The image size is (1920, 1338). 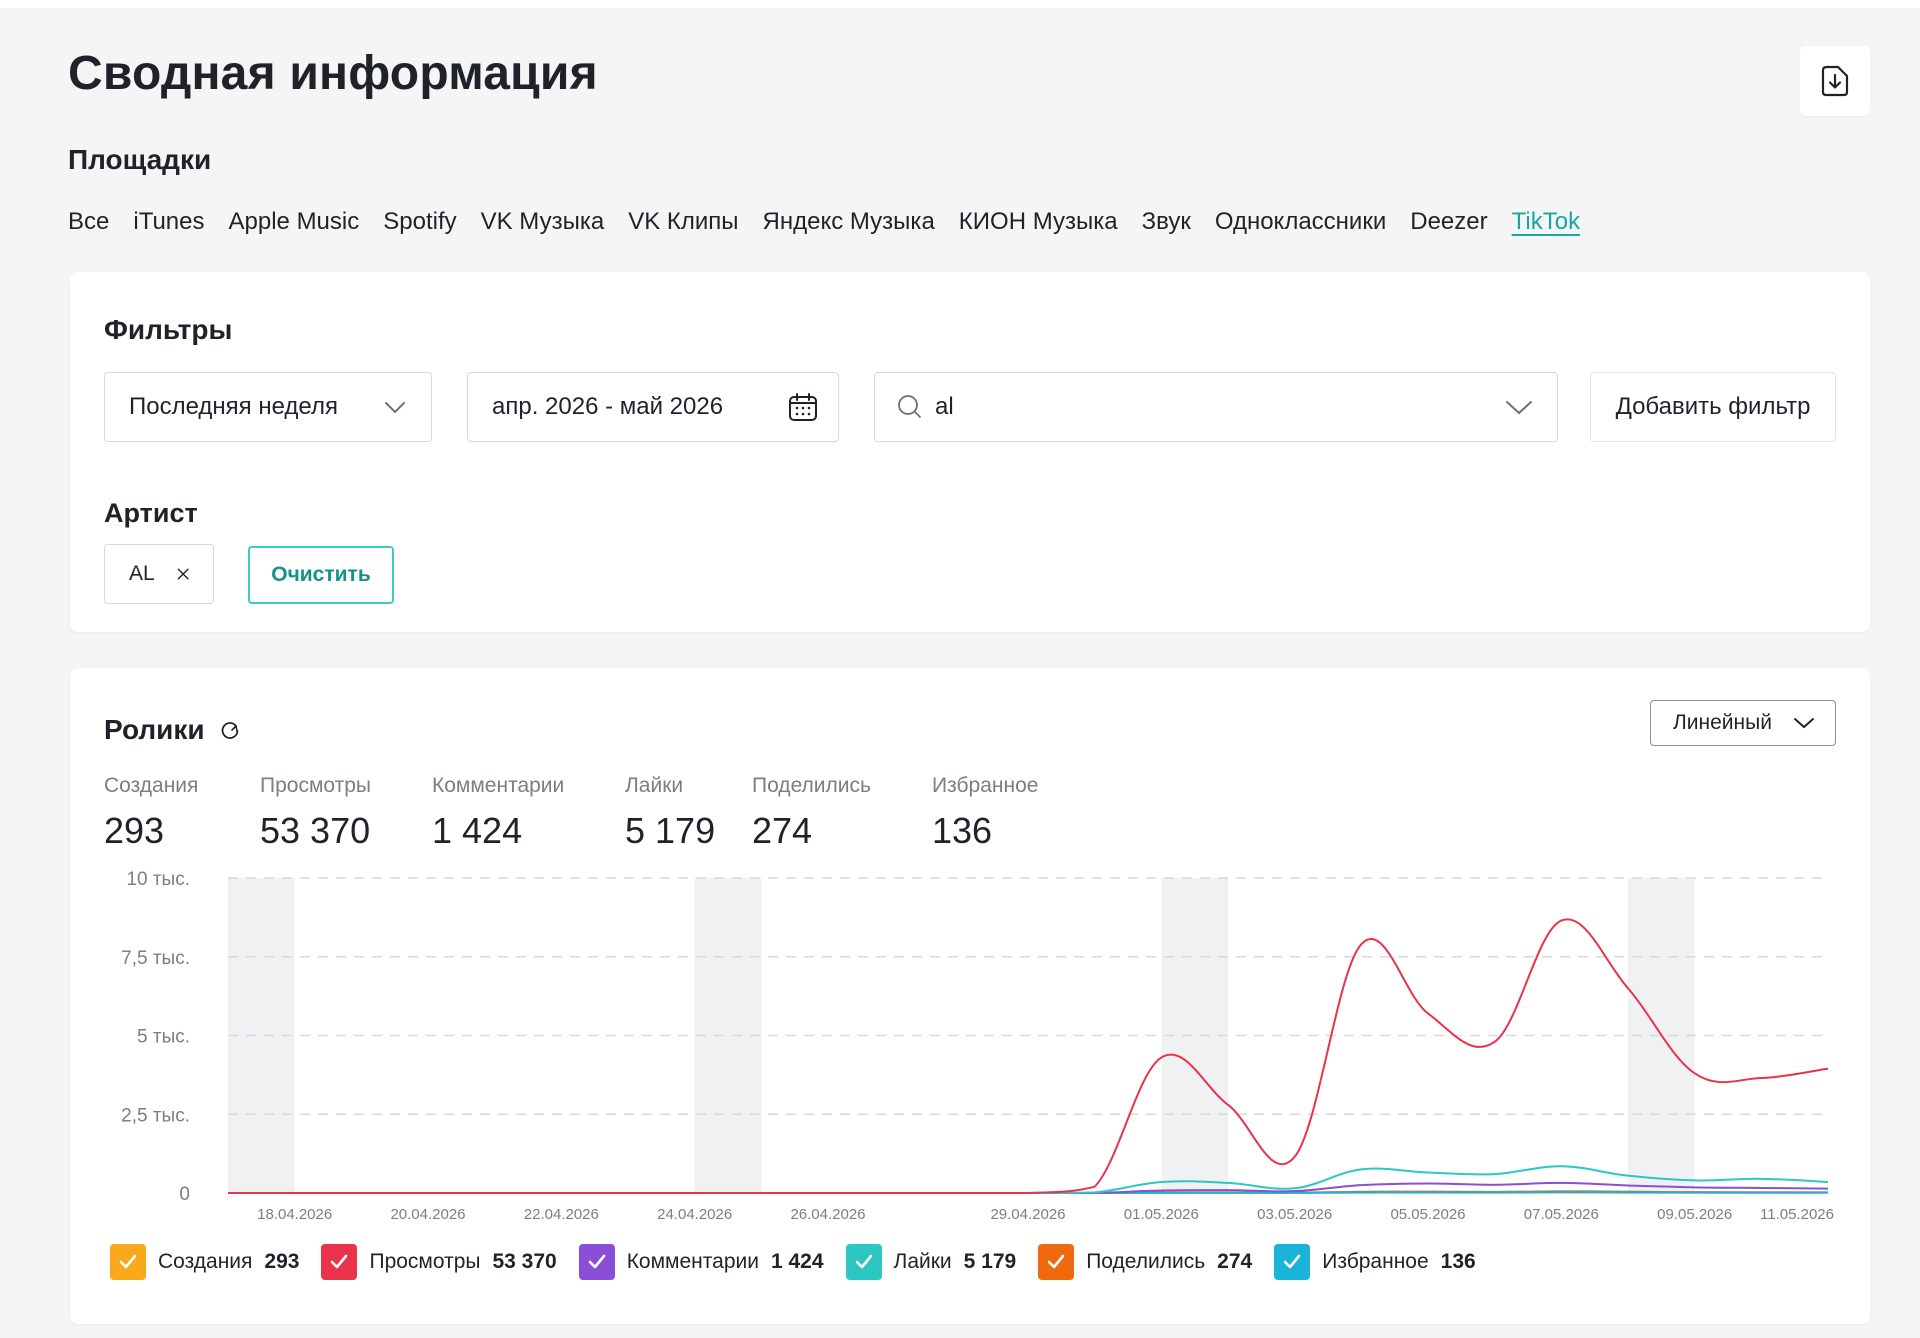 I want to click on legend-value: 274, so click(x=1235, y=1261).